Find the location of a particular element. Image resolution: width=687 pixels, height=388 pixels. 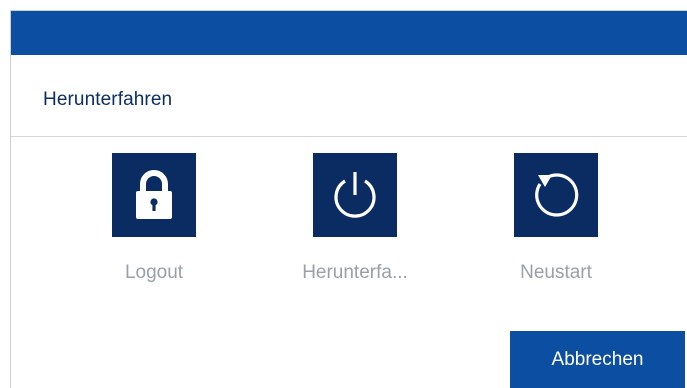

lock-icon is located at coordinates (154, 194).